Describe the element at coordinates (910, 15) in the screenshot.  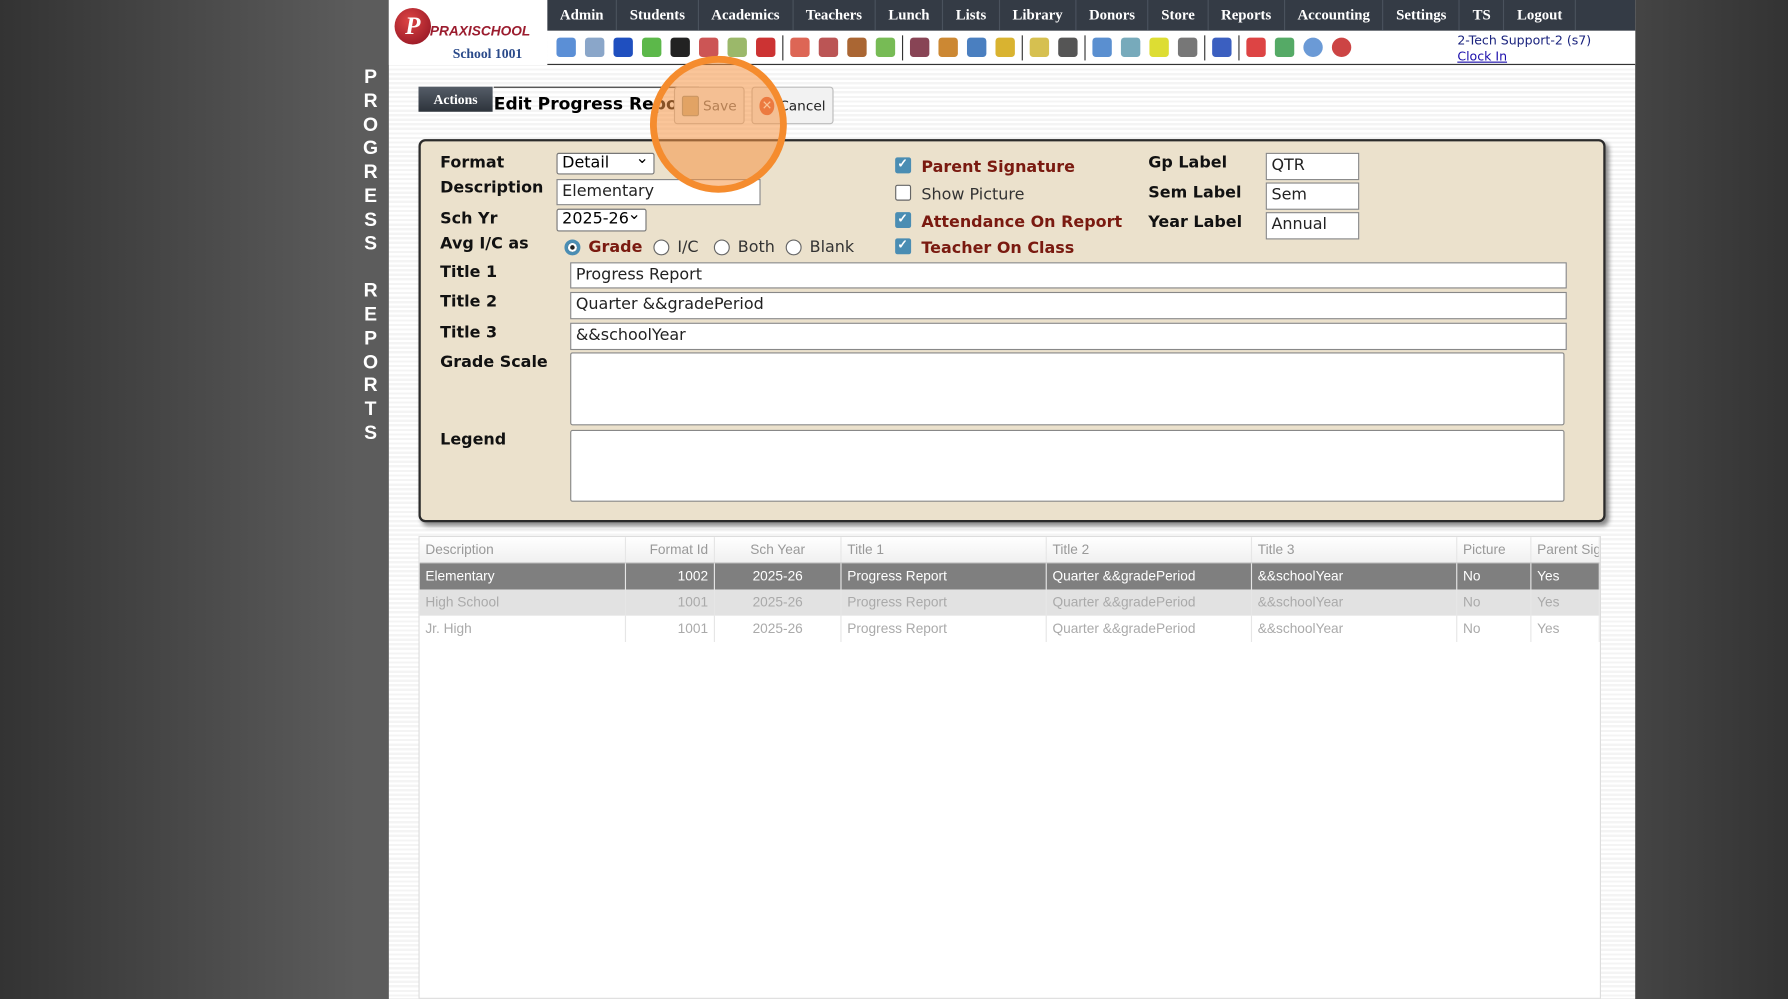
I see `nav-lunch: Lunch` at that location.